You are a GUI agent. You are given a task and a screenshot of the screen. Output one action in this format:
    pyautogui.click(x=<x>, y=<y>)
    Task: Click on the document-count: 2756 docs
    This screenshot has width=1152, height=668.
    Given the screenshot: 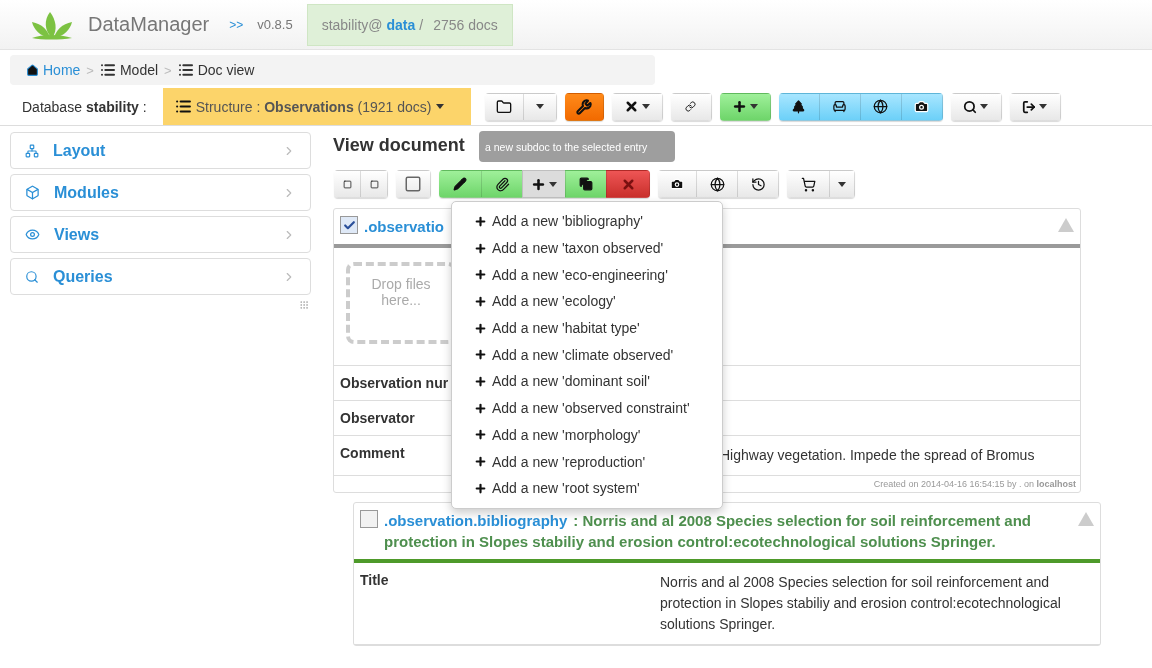 What is the action you would take?
    pyautogui.click(x=465, y=25)
    